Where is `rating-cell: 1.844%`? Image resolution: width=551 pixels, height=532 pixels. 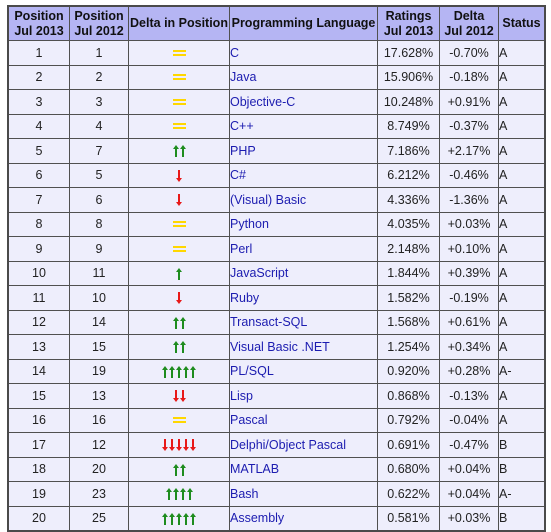
rating-cell: 1.844% is located at coordinates (408, 273).